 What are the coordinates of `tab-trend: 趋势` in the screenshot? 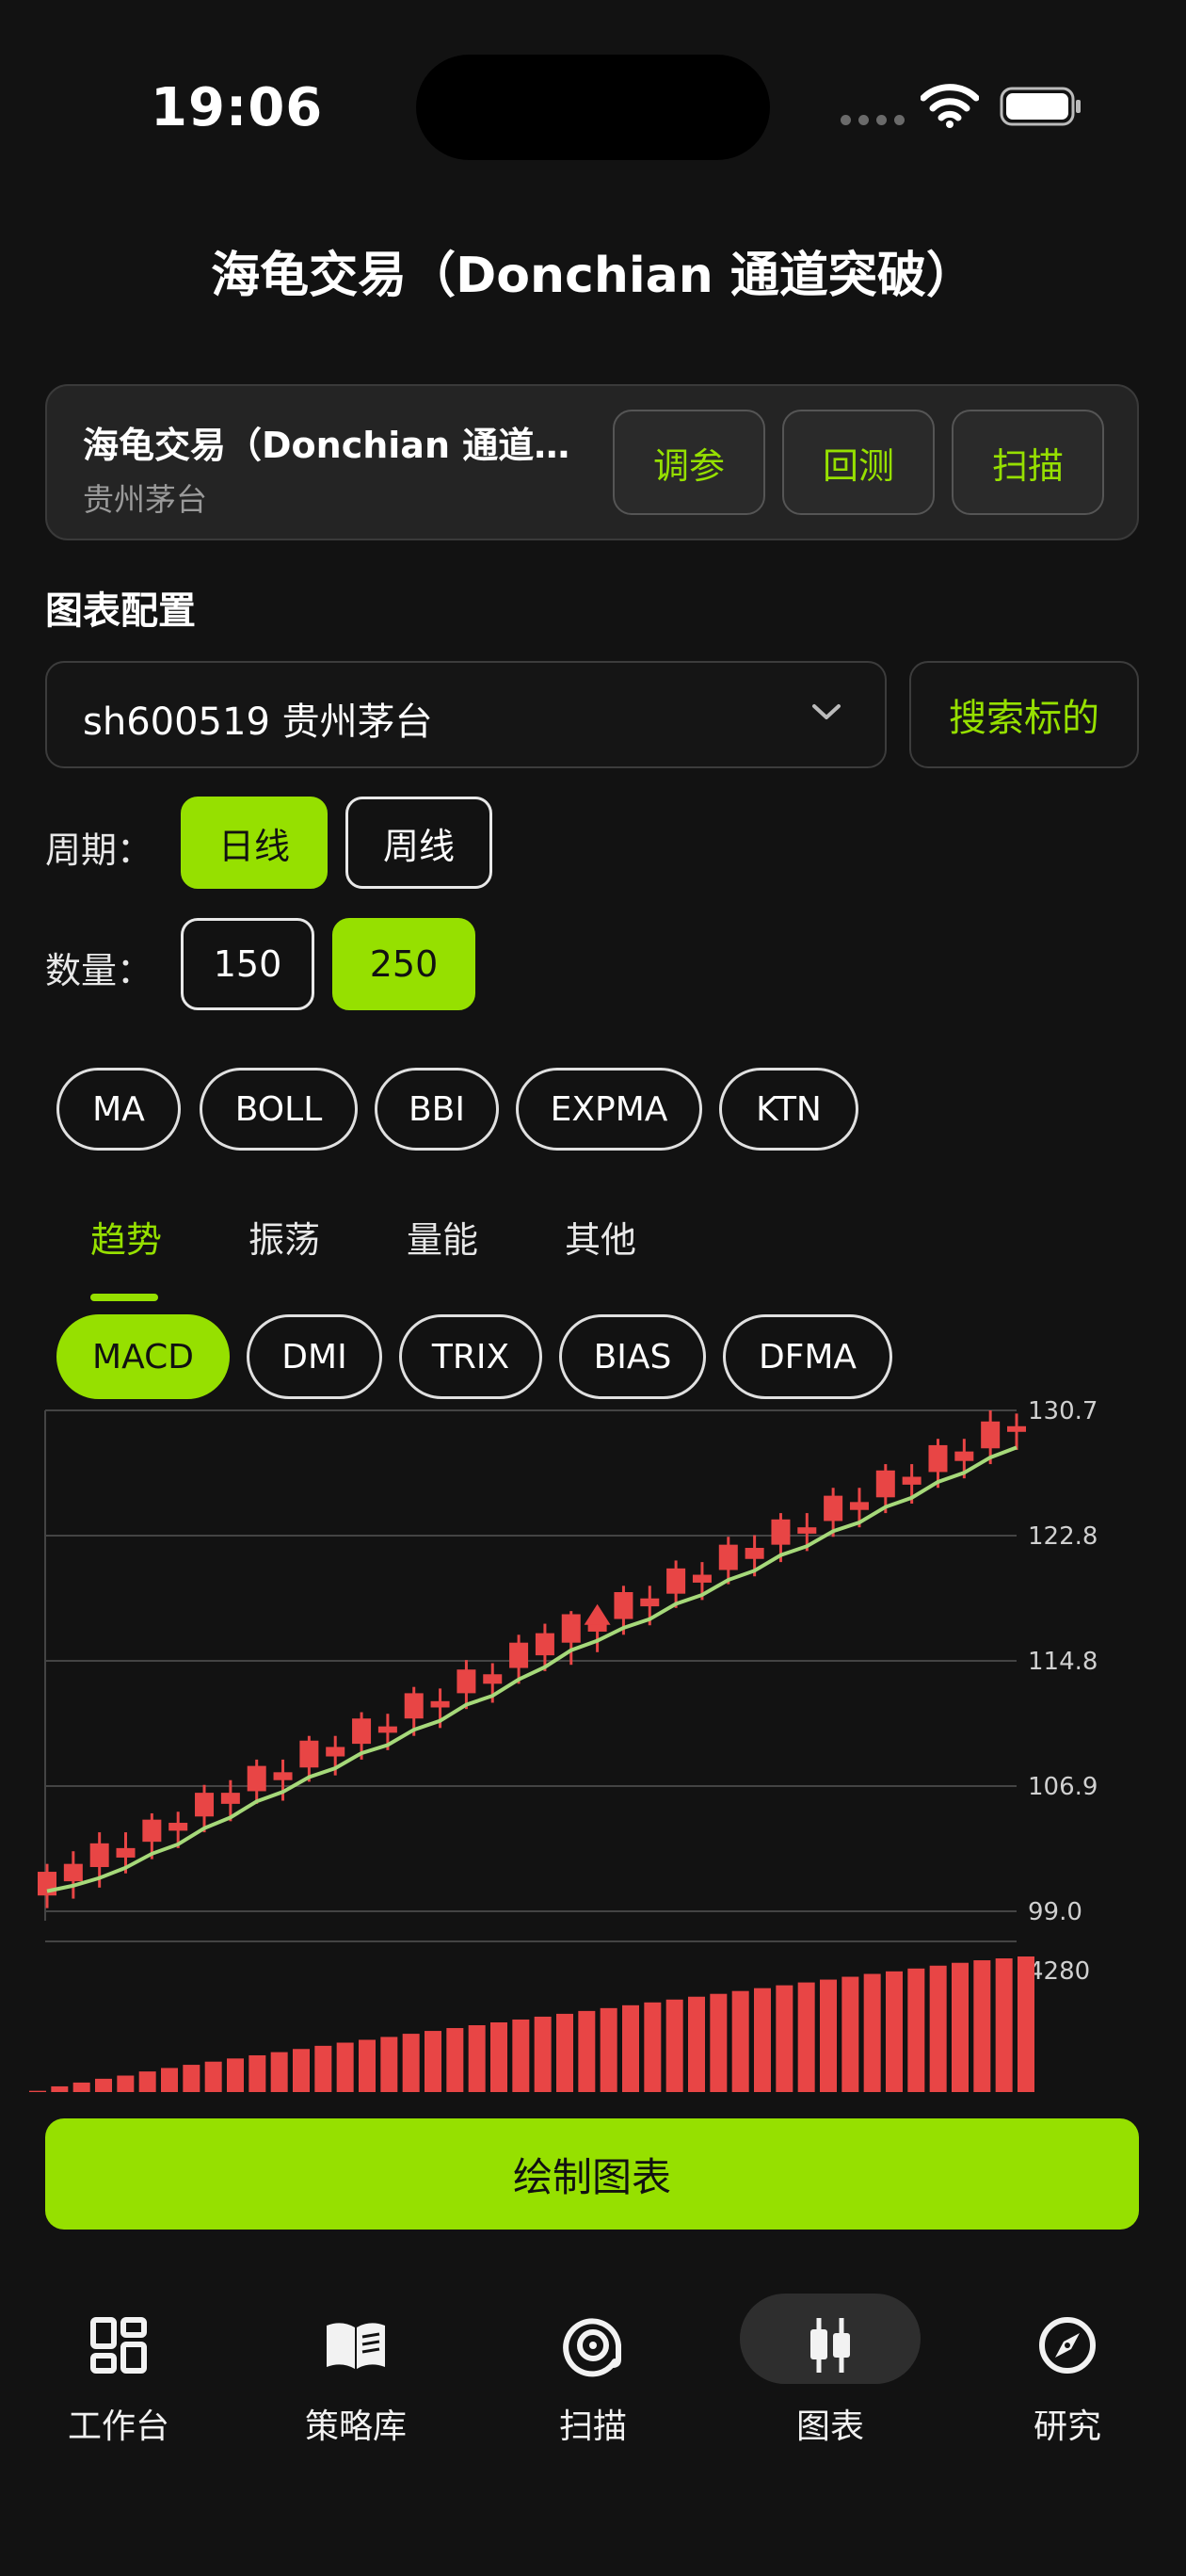 It's located at (126, 1237).